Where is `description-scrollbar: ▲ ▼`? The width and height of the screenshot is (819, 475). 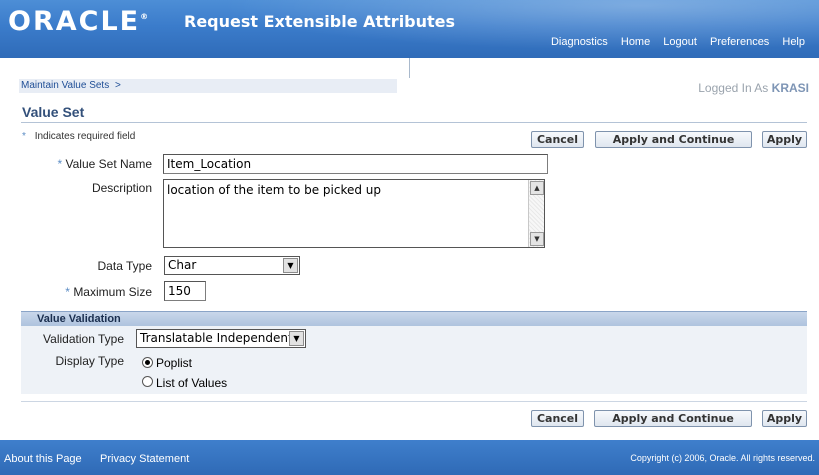 description-scrollbar: ▲ ▼ is located at coordinates (536, 213).